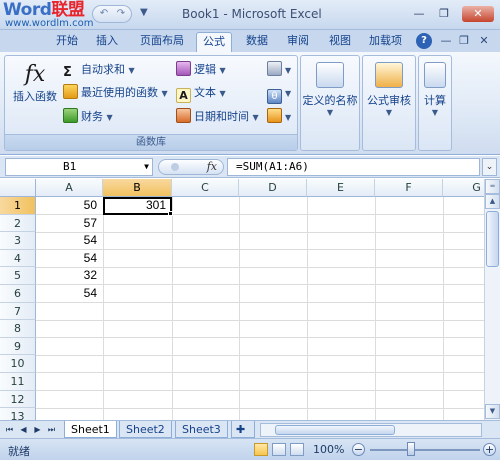  Describe the element at coordinates (18, 276) in the screenshot. I see `row-header-5: 5` at that location.